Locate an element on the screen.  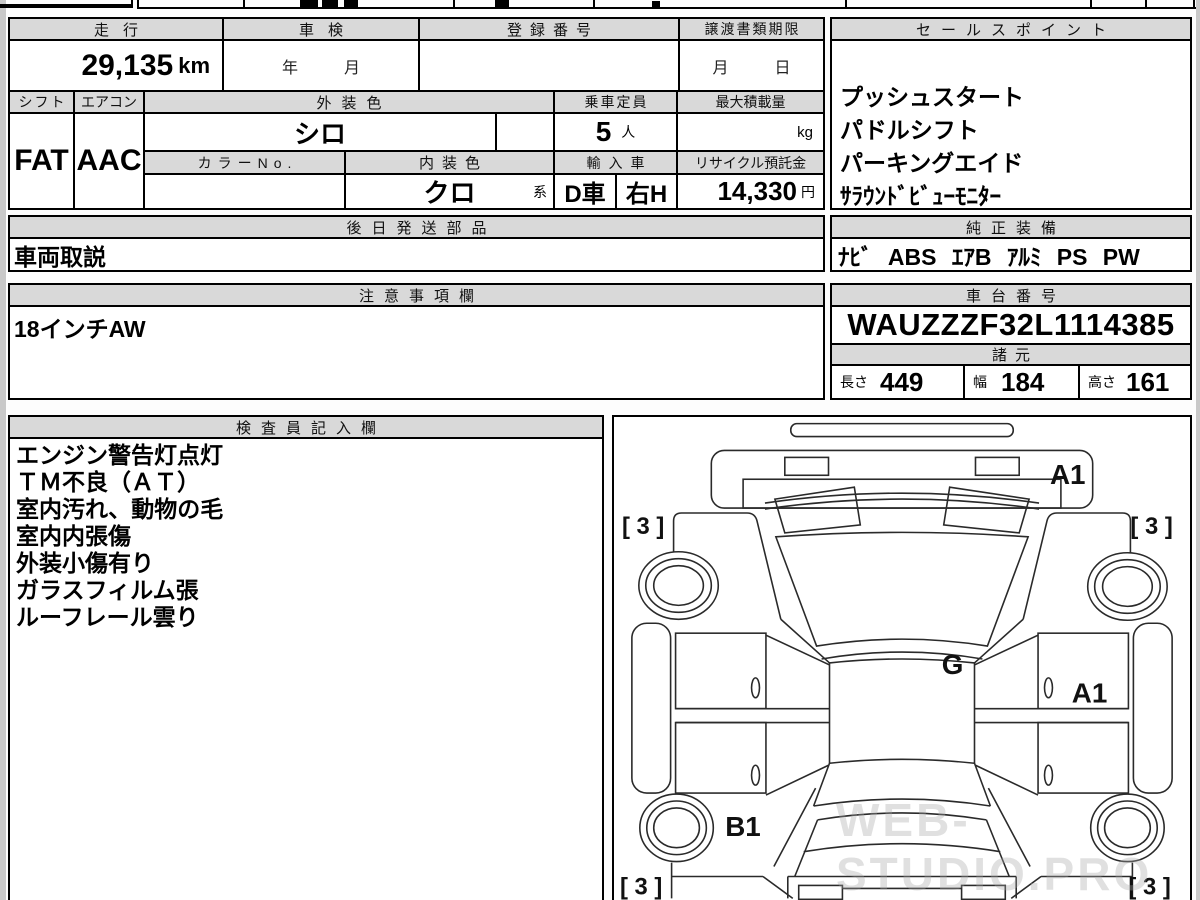
grade-windshield: G is located at coordinates (953, 664).